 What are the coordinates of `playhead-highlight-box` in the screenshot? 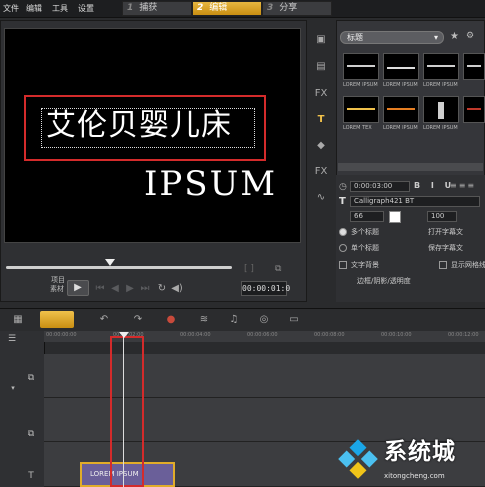 It's located at (127, 411).